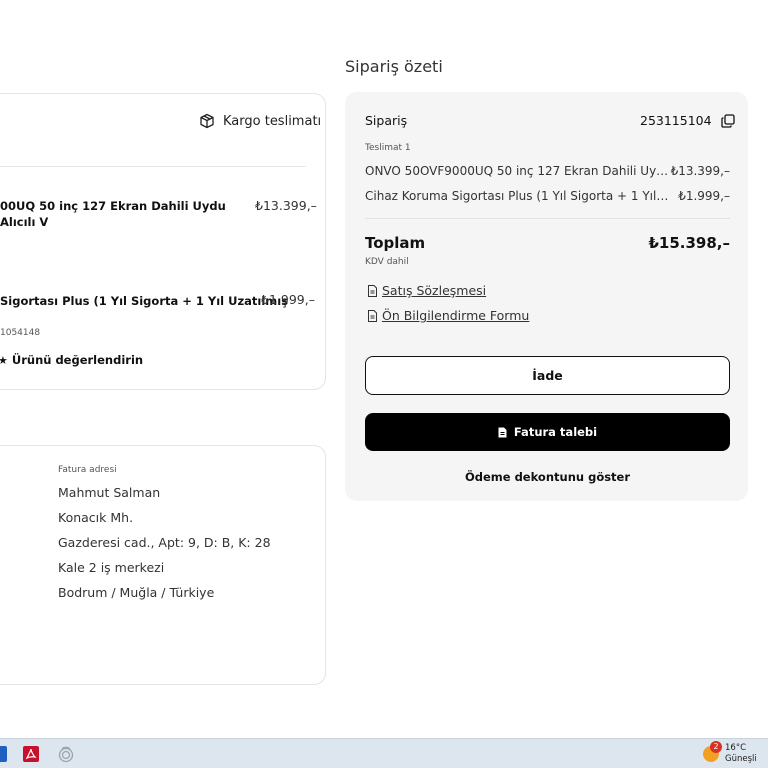  I want to click on product-price: ₺13.399,–, so click(286, 205).